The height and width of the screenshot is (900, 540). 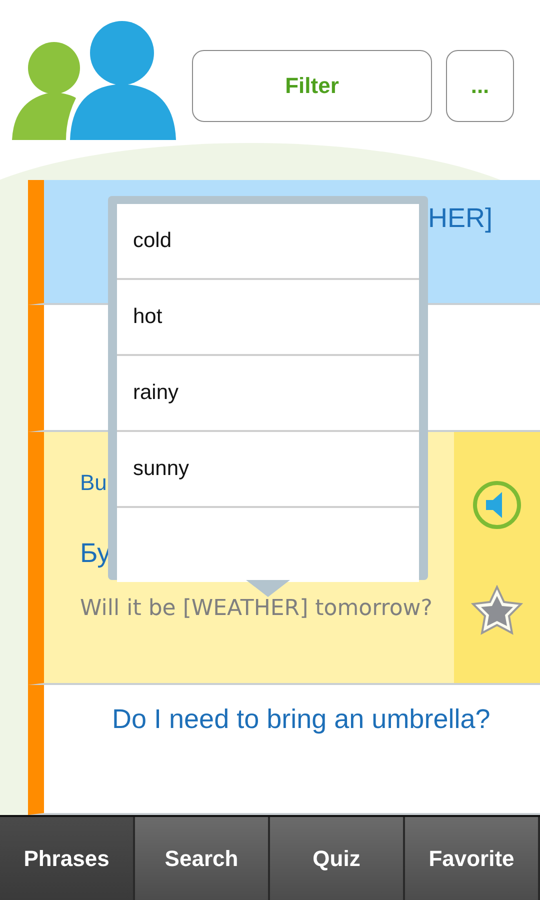 I want to click on popover-pointer, so click(x=268, y=588).